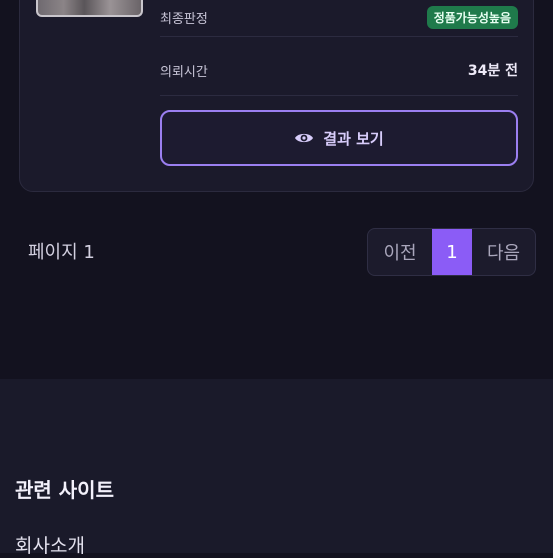 The image size is (553, 558). What do you see at coordinates (89, 8) in the screenshot?
I see `product-thumbnail` at bounding box center [89, 8].